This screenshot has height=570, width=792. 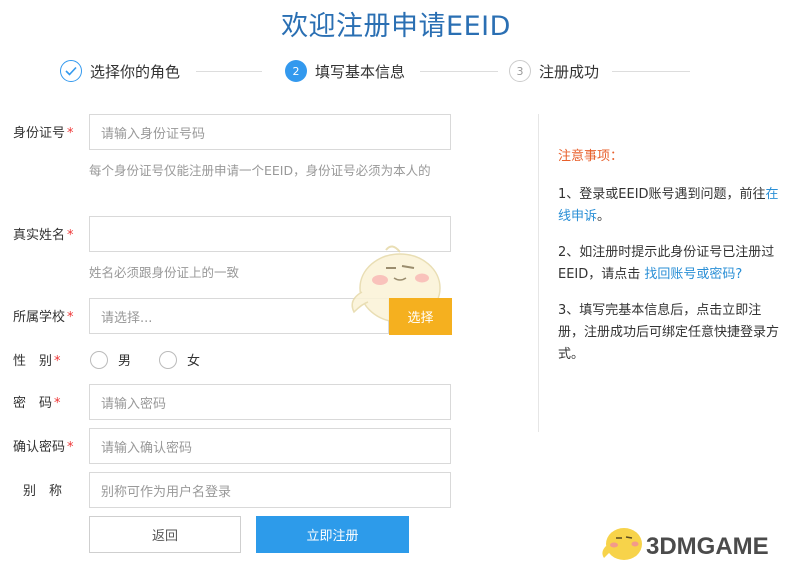 What do you see at coordinates (591, 156) in the screenshot?
I see `notes-title: 注意事项：` at bounding box center [591, 156].